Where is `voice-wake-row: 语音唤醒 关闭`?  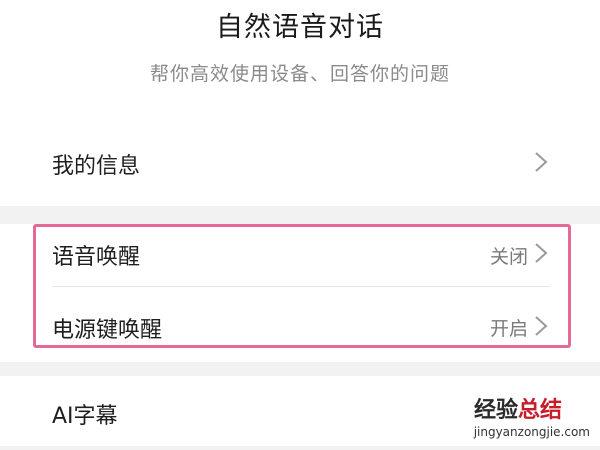
voice-wake-row: 语音唤醒 关闭 is located at coordinates (300, 255).